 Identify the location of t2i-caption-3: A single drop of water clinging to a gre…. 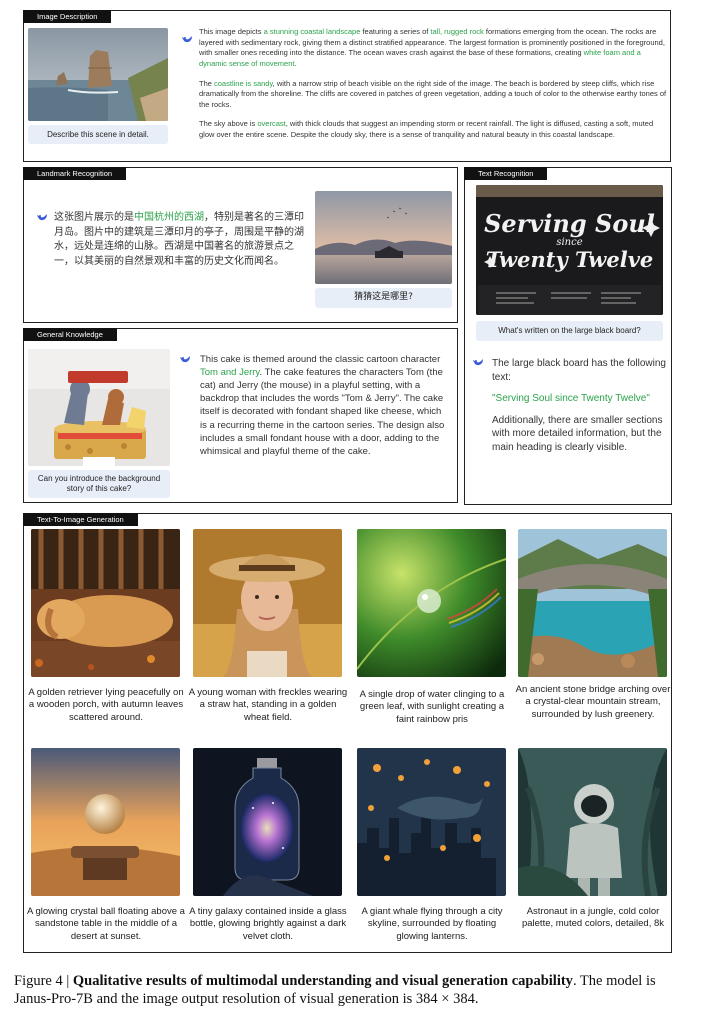
(432, 707).